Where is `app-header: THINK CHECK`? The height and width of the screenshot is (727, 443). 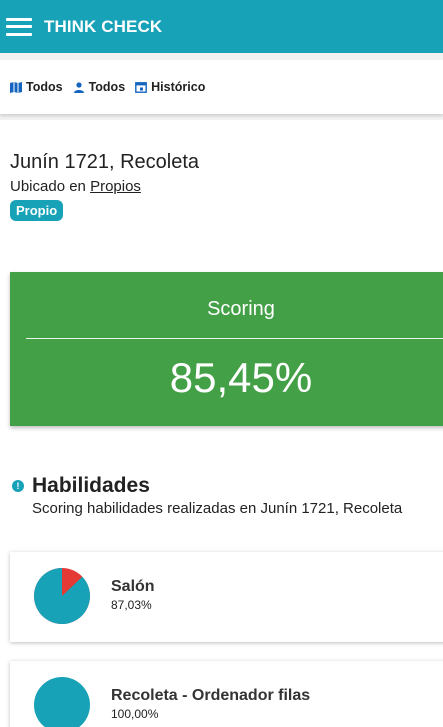 app-header: THINK CHECK is located at coordinates (221, 26).